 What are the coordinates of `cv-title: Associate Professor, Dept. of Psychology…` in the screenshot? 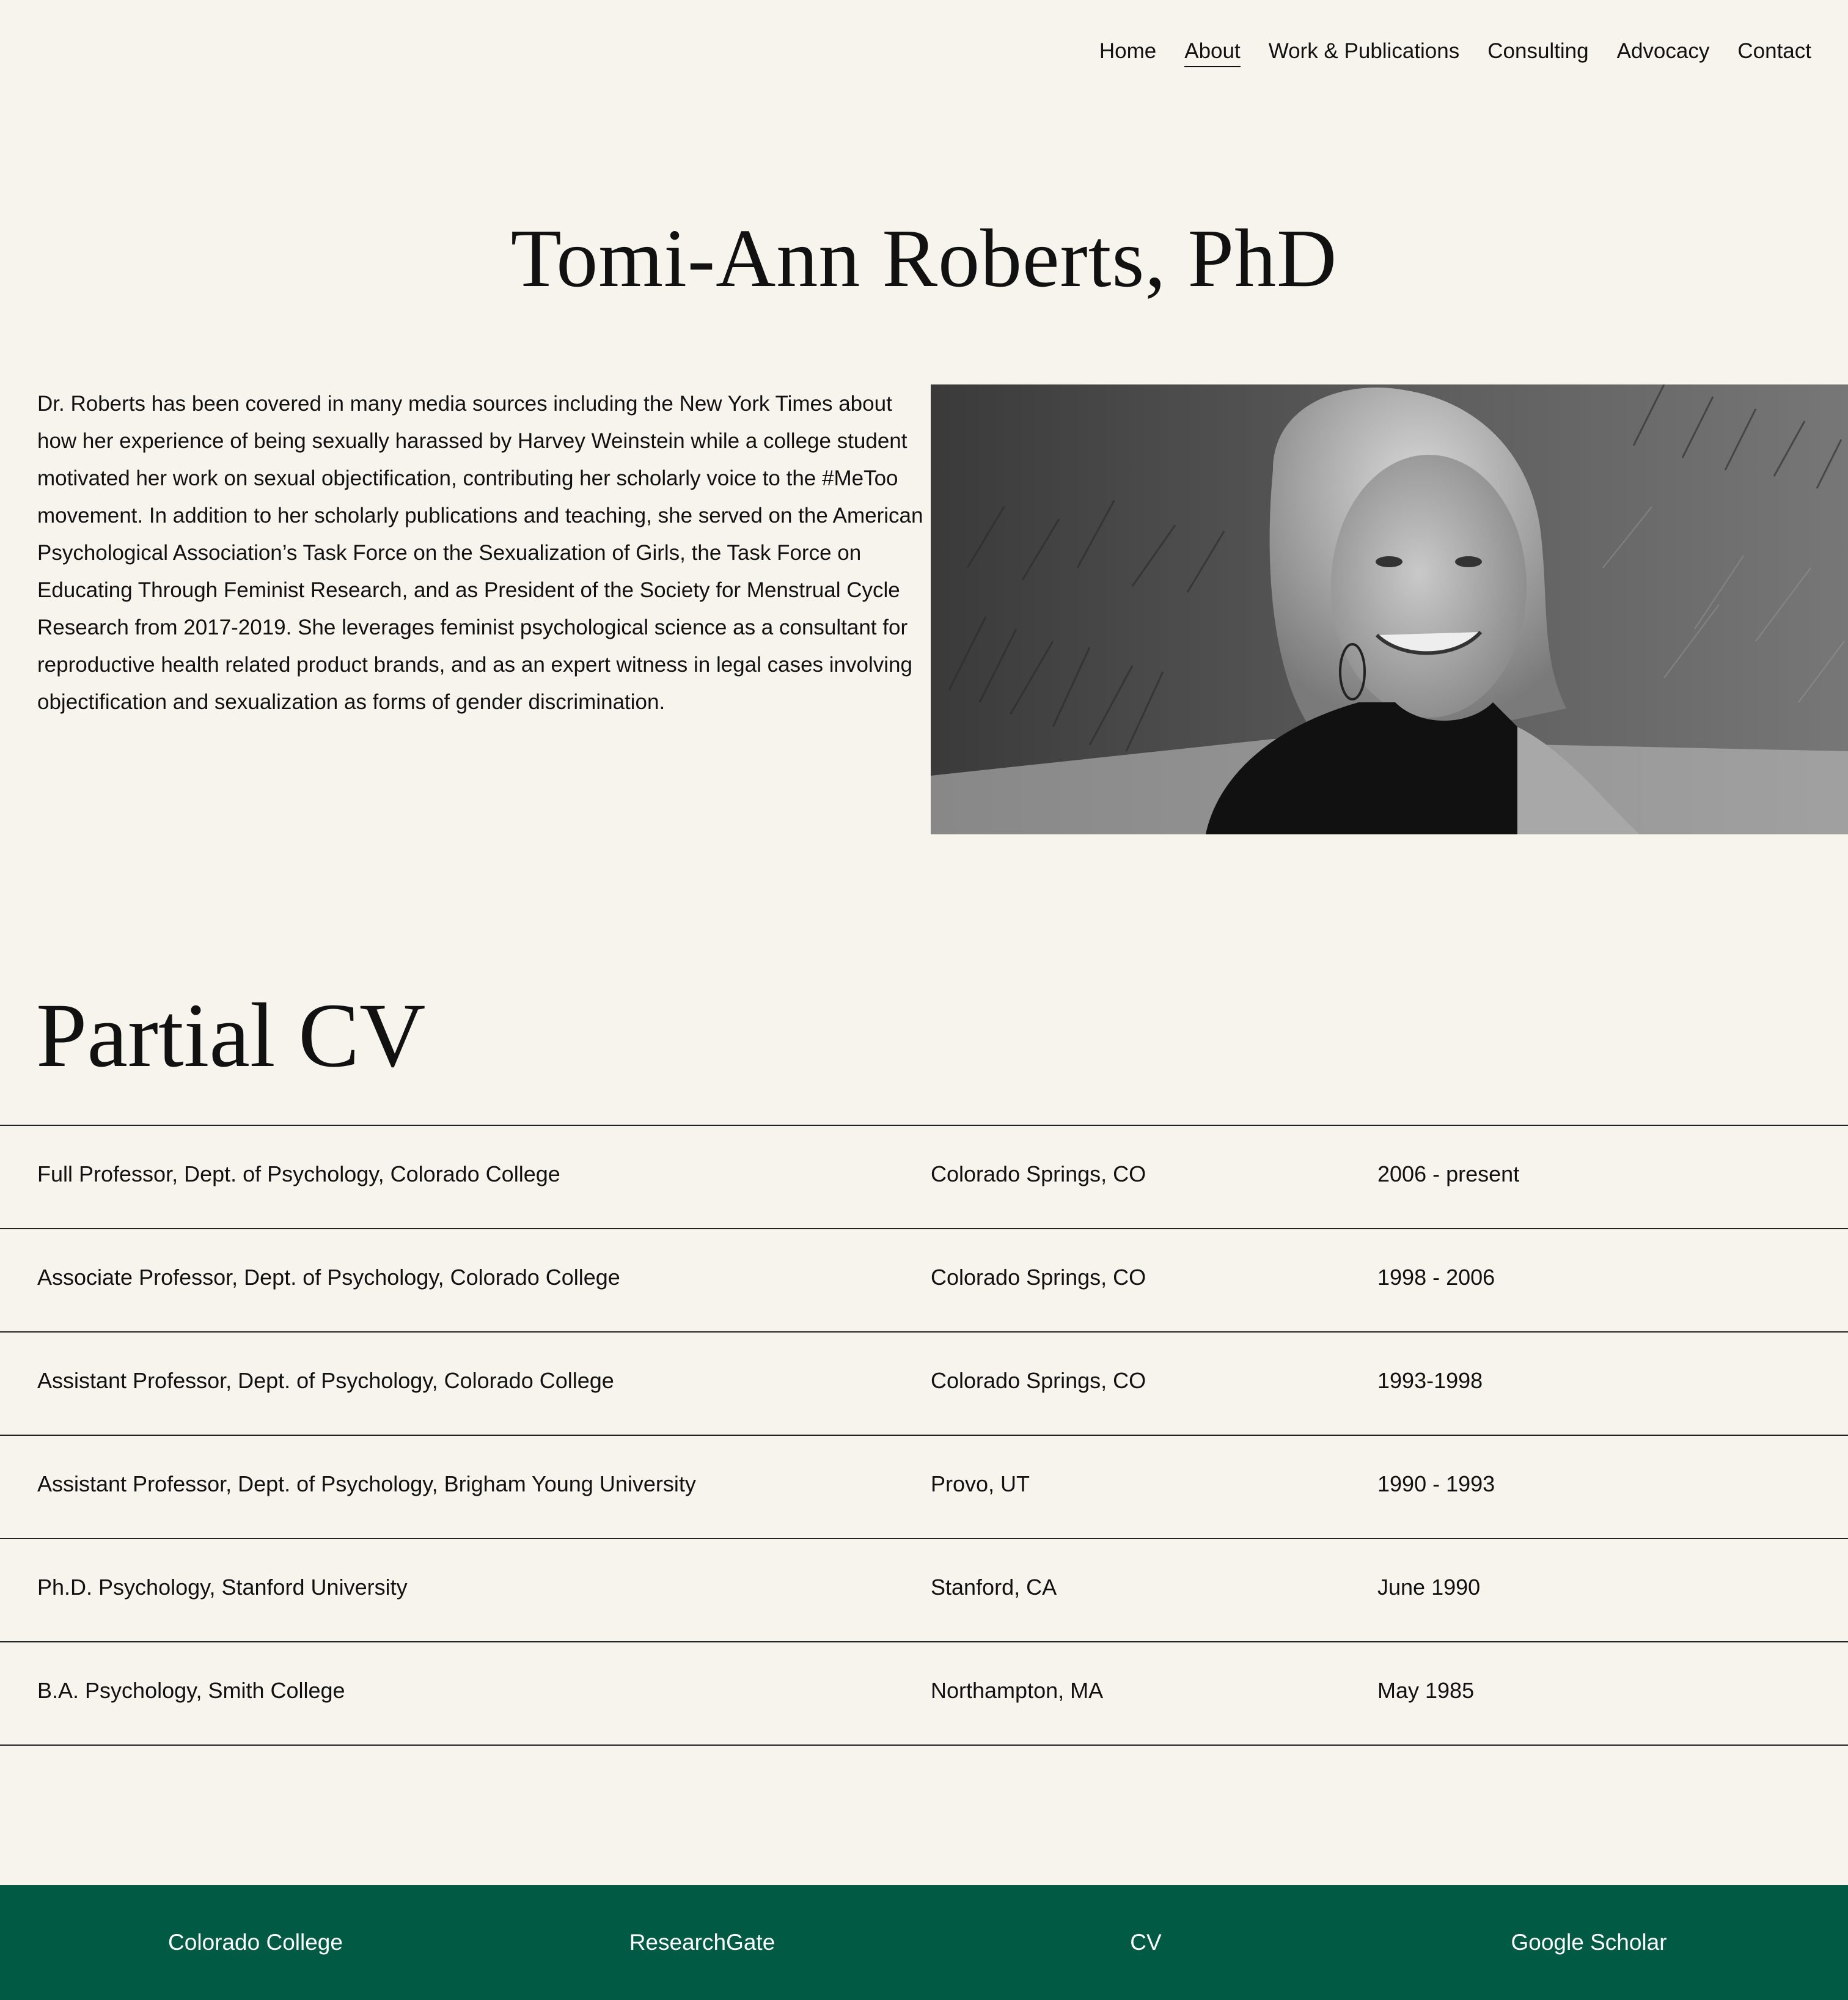 It's located at (329, 1277).